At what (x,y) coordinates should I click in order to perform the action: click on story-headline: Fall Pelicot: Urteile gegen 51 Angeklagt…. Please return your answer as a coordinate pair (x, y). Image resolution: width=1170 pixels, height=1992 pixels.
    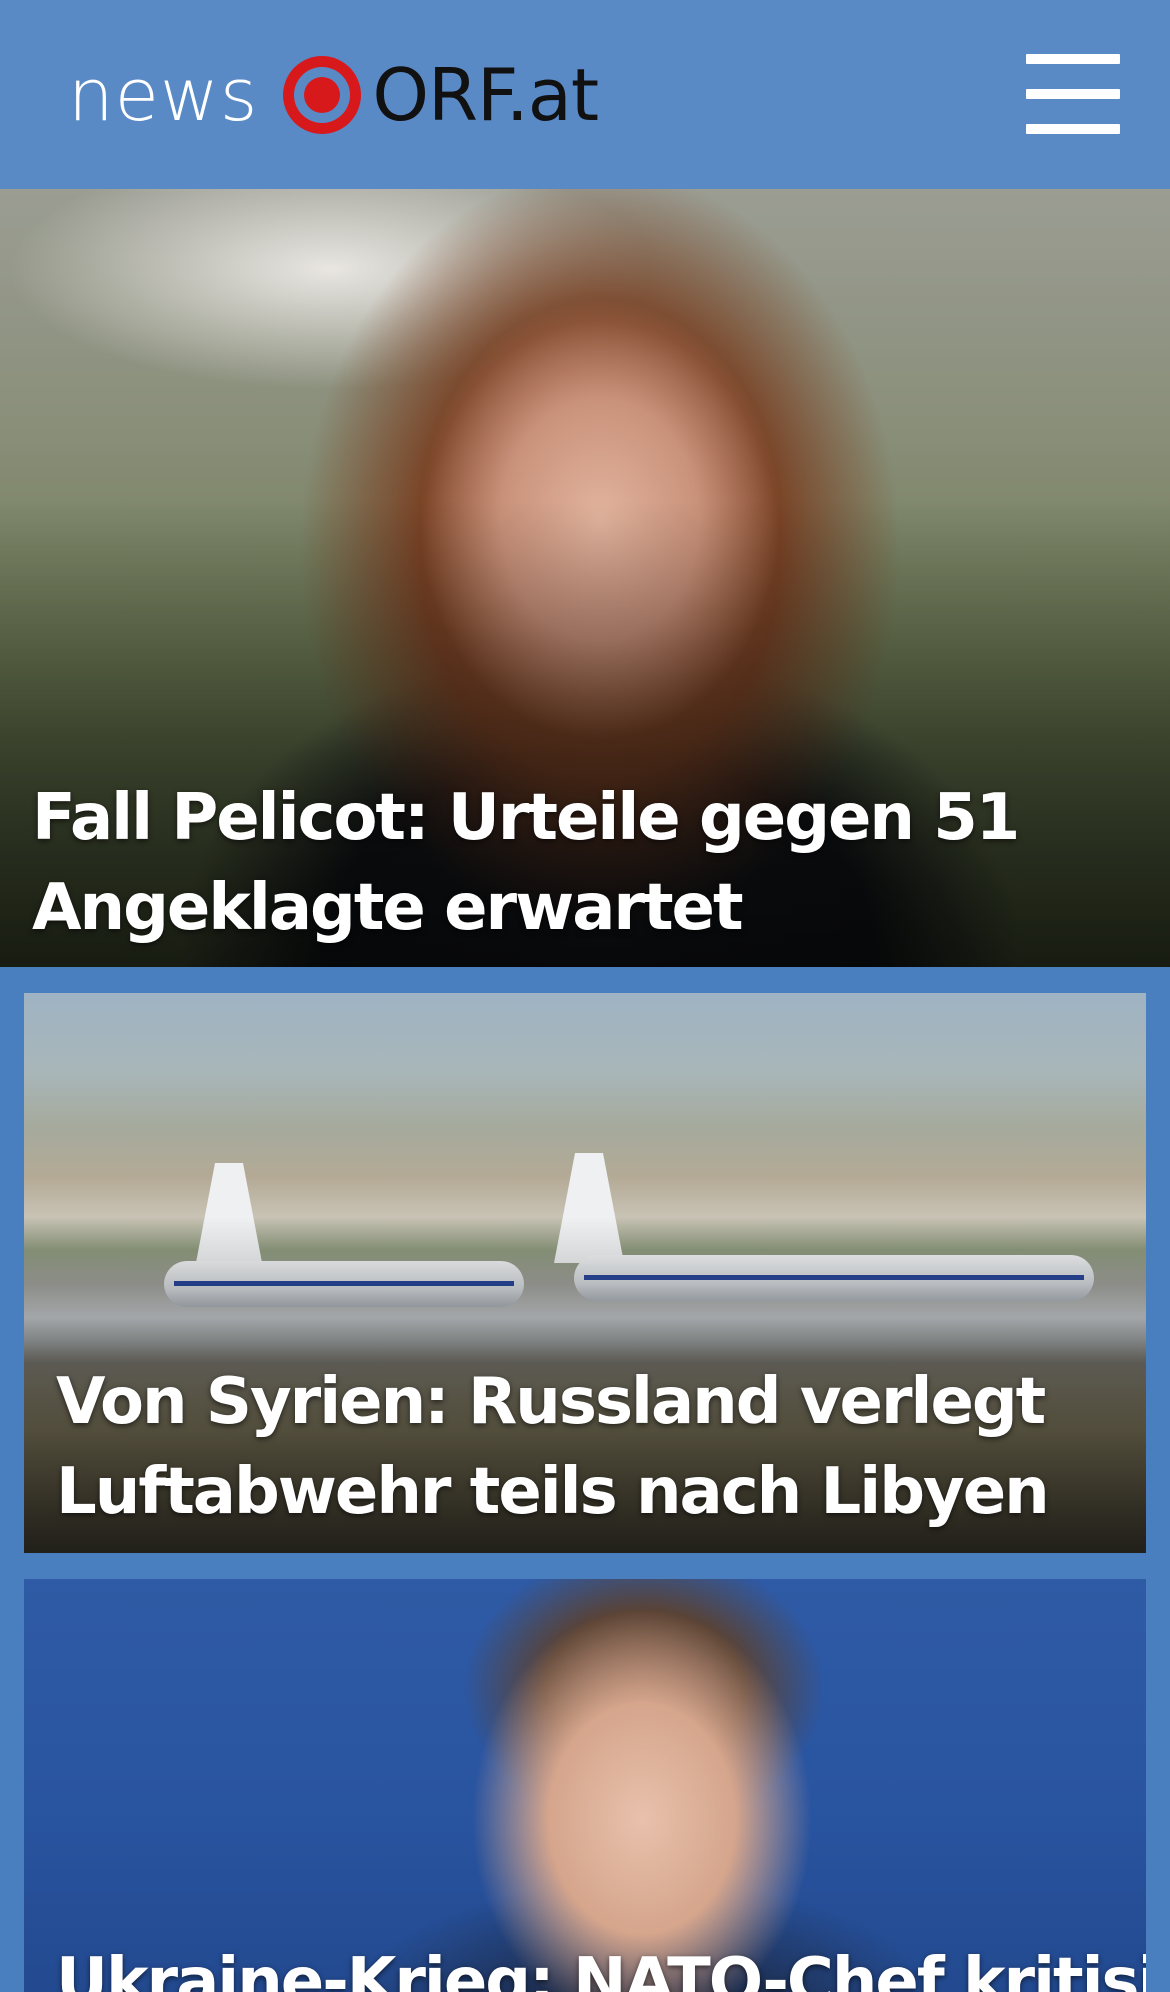
    Looking at the image, I should click on (582, 863).